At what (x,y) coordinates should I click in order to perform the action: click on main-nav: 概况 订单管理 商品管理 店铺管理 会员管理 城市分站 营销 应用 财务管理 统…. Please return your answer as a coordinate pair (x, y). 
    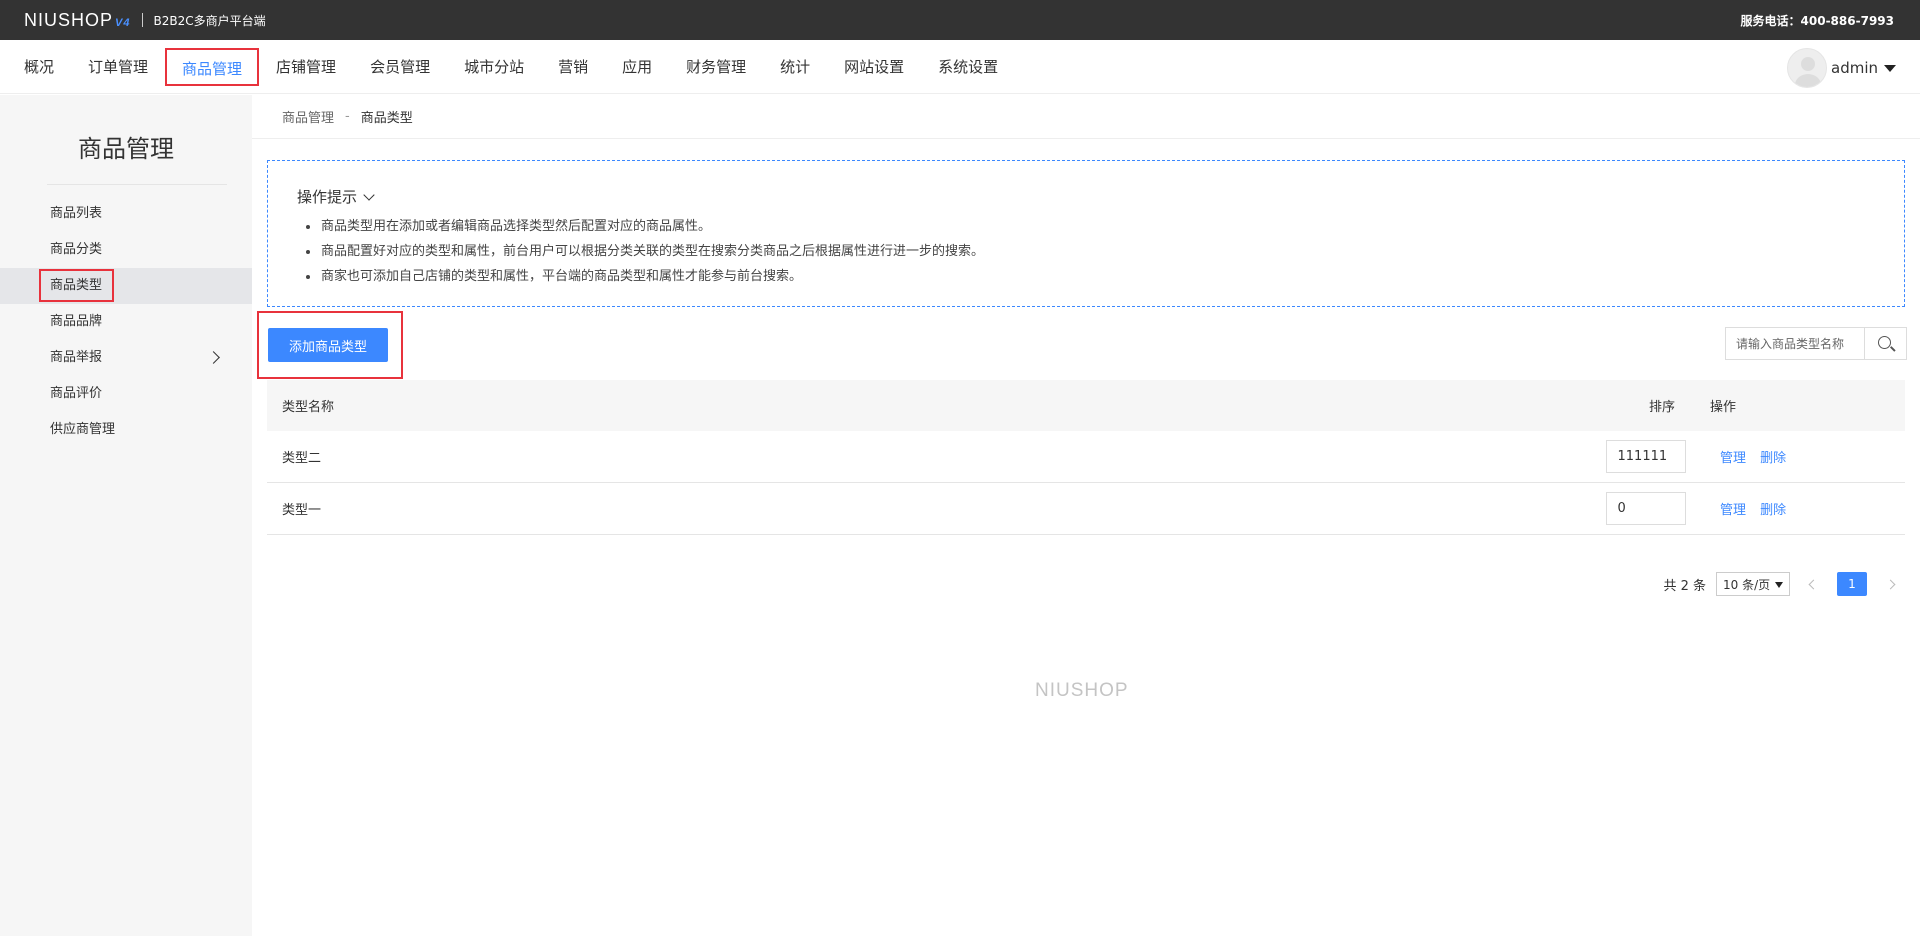
    Looking at the image, I should click on (960, 67).